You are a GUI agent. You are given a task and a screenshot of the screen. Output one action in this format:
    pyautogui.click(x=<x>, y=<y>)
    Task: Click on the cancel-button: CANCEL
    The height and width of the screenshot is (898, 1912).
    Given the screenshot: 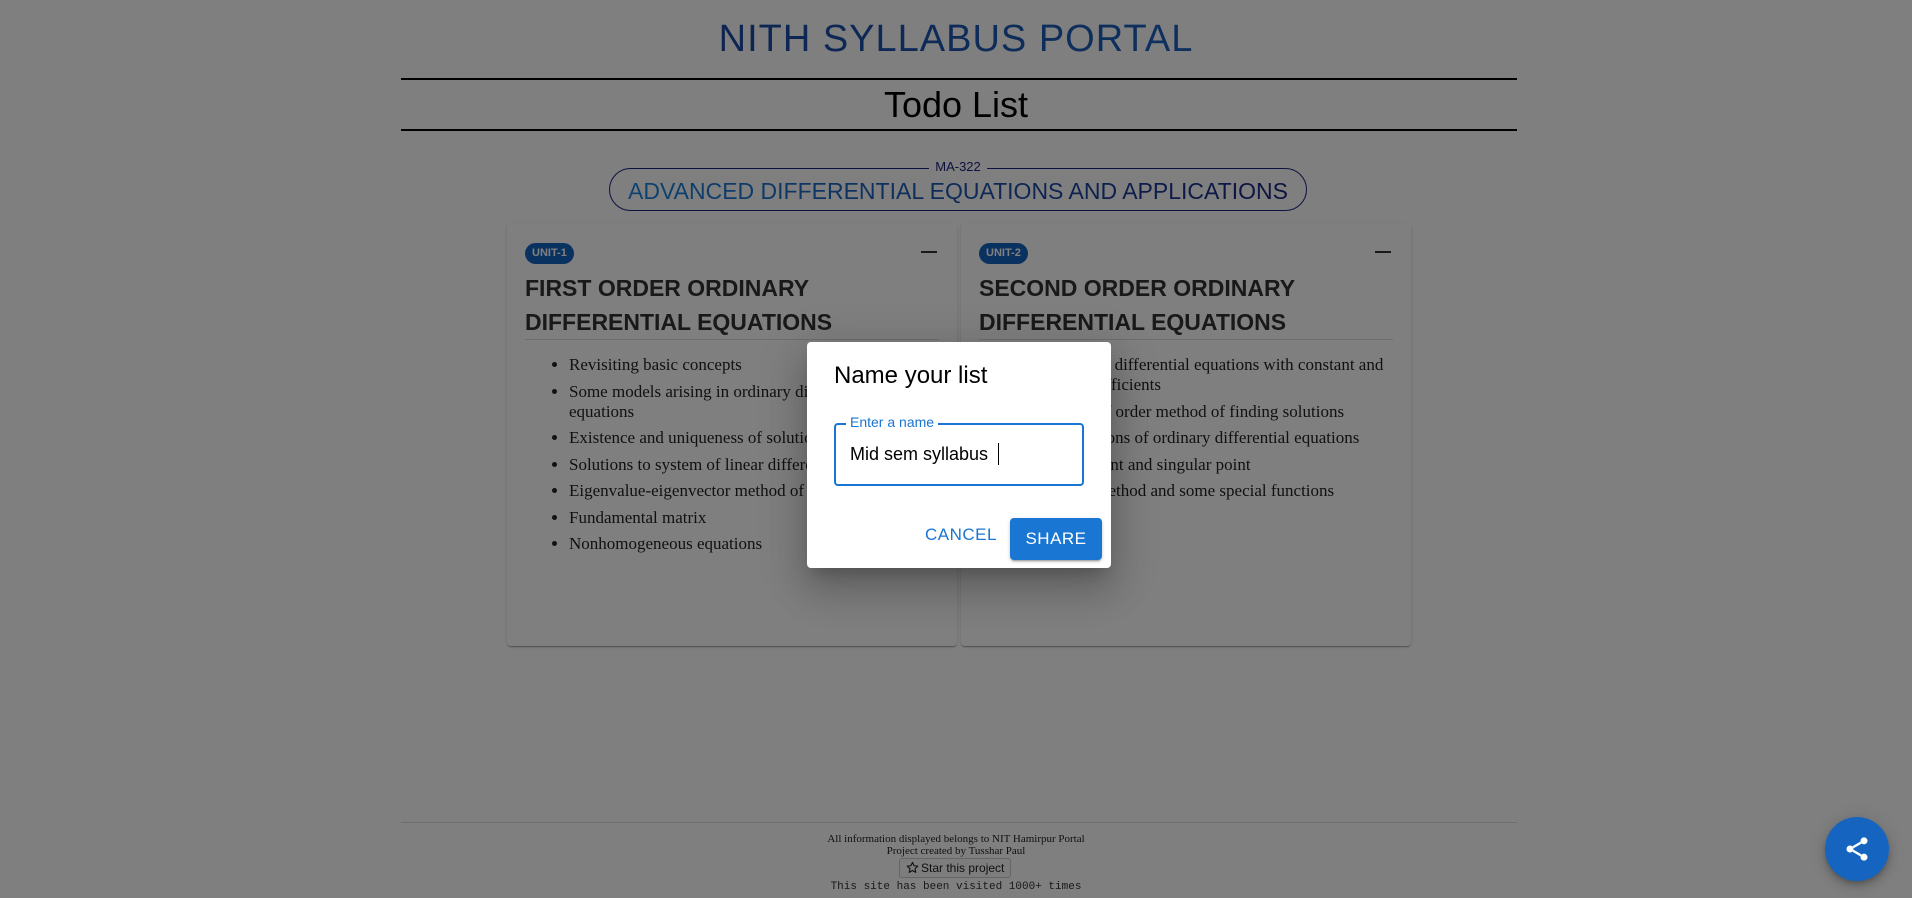 What is the action you would take?
    pyautogui.click(x=961, y=535)
    